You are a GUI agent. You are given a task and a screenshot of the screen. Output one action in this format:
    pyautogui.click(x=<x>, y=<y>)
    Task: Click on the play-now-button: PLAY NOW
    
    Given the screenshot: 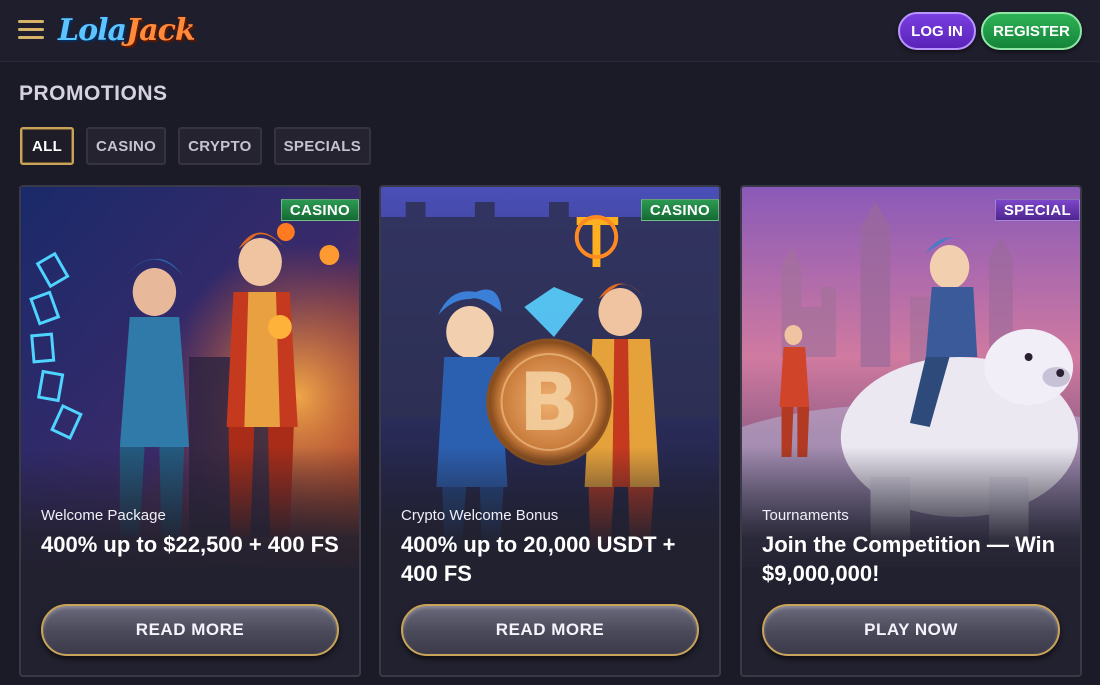 What is the action you would take?
    pyautogui.click(x=911, y=630)
    